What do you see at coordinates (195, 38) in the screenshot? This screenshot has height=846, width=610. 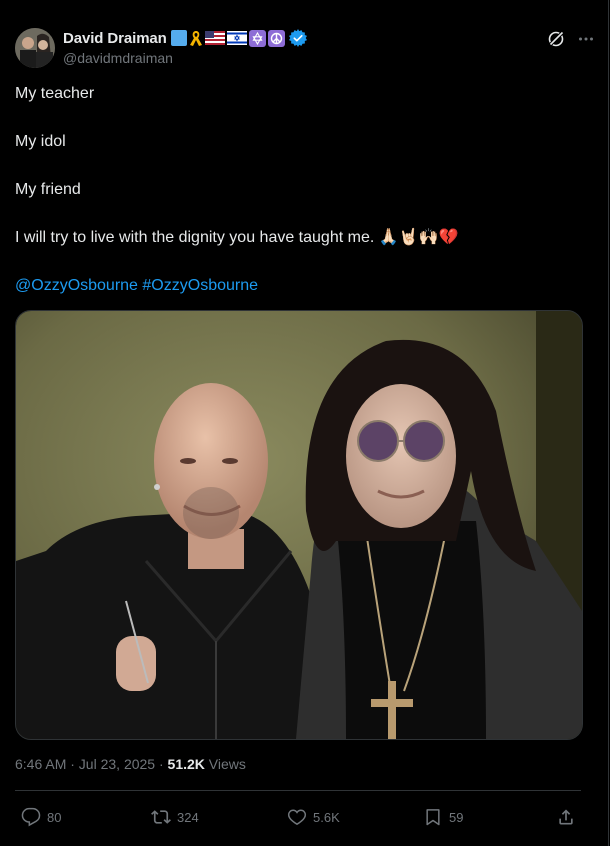 I see `ribbon-icon` at bounding box center [195, 38].